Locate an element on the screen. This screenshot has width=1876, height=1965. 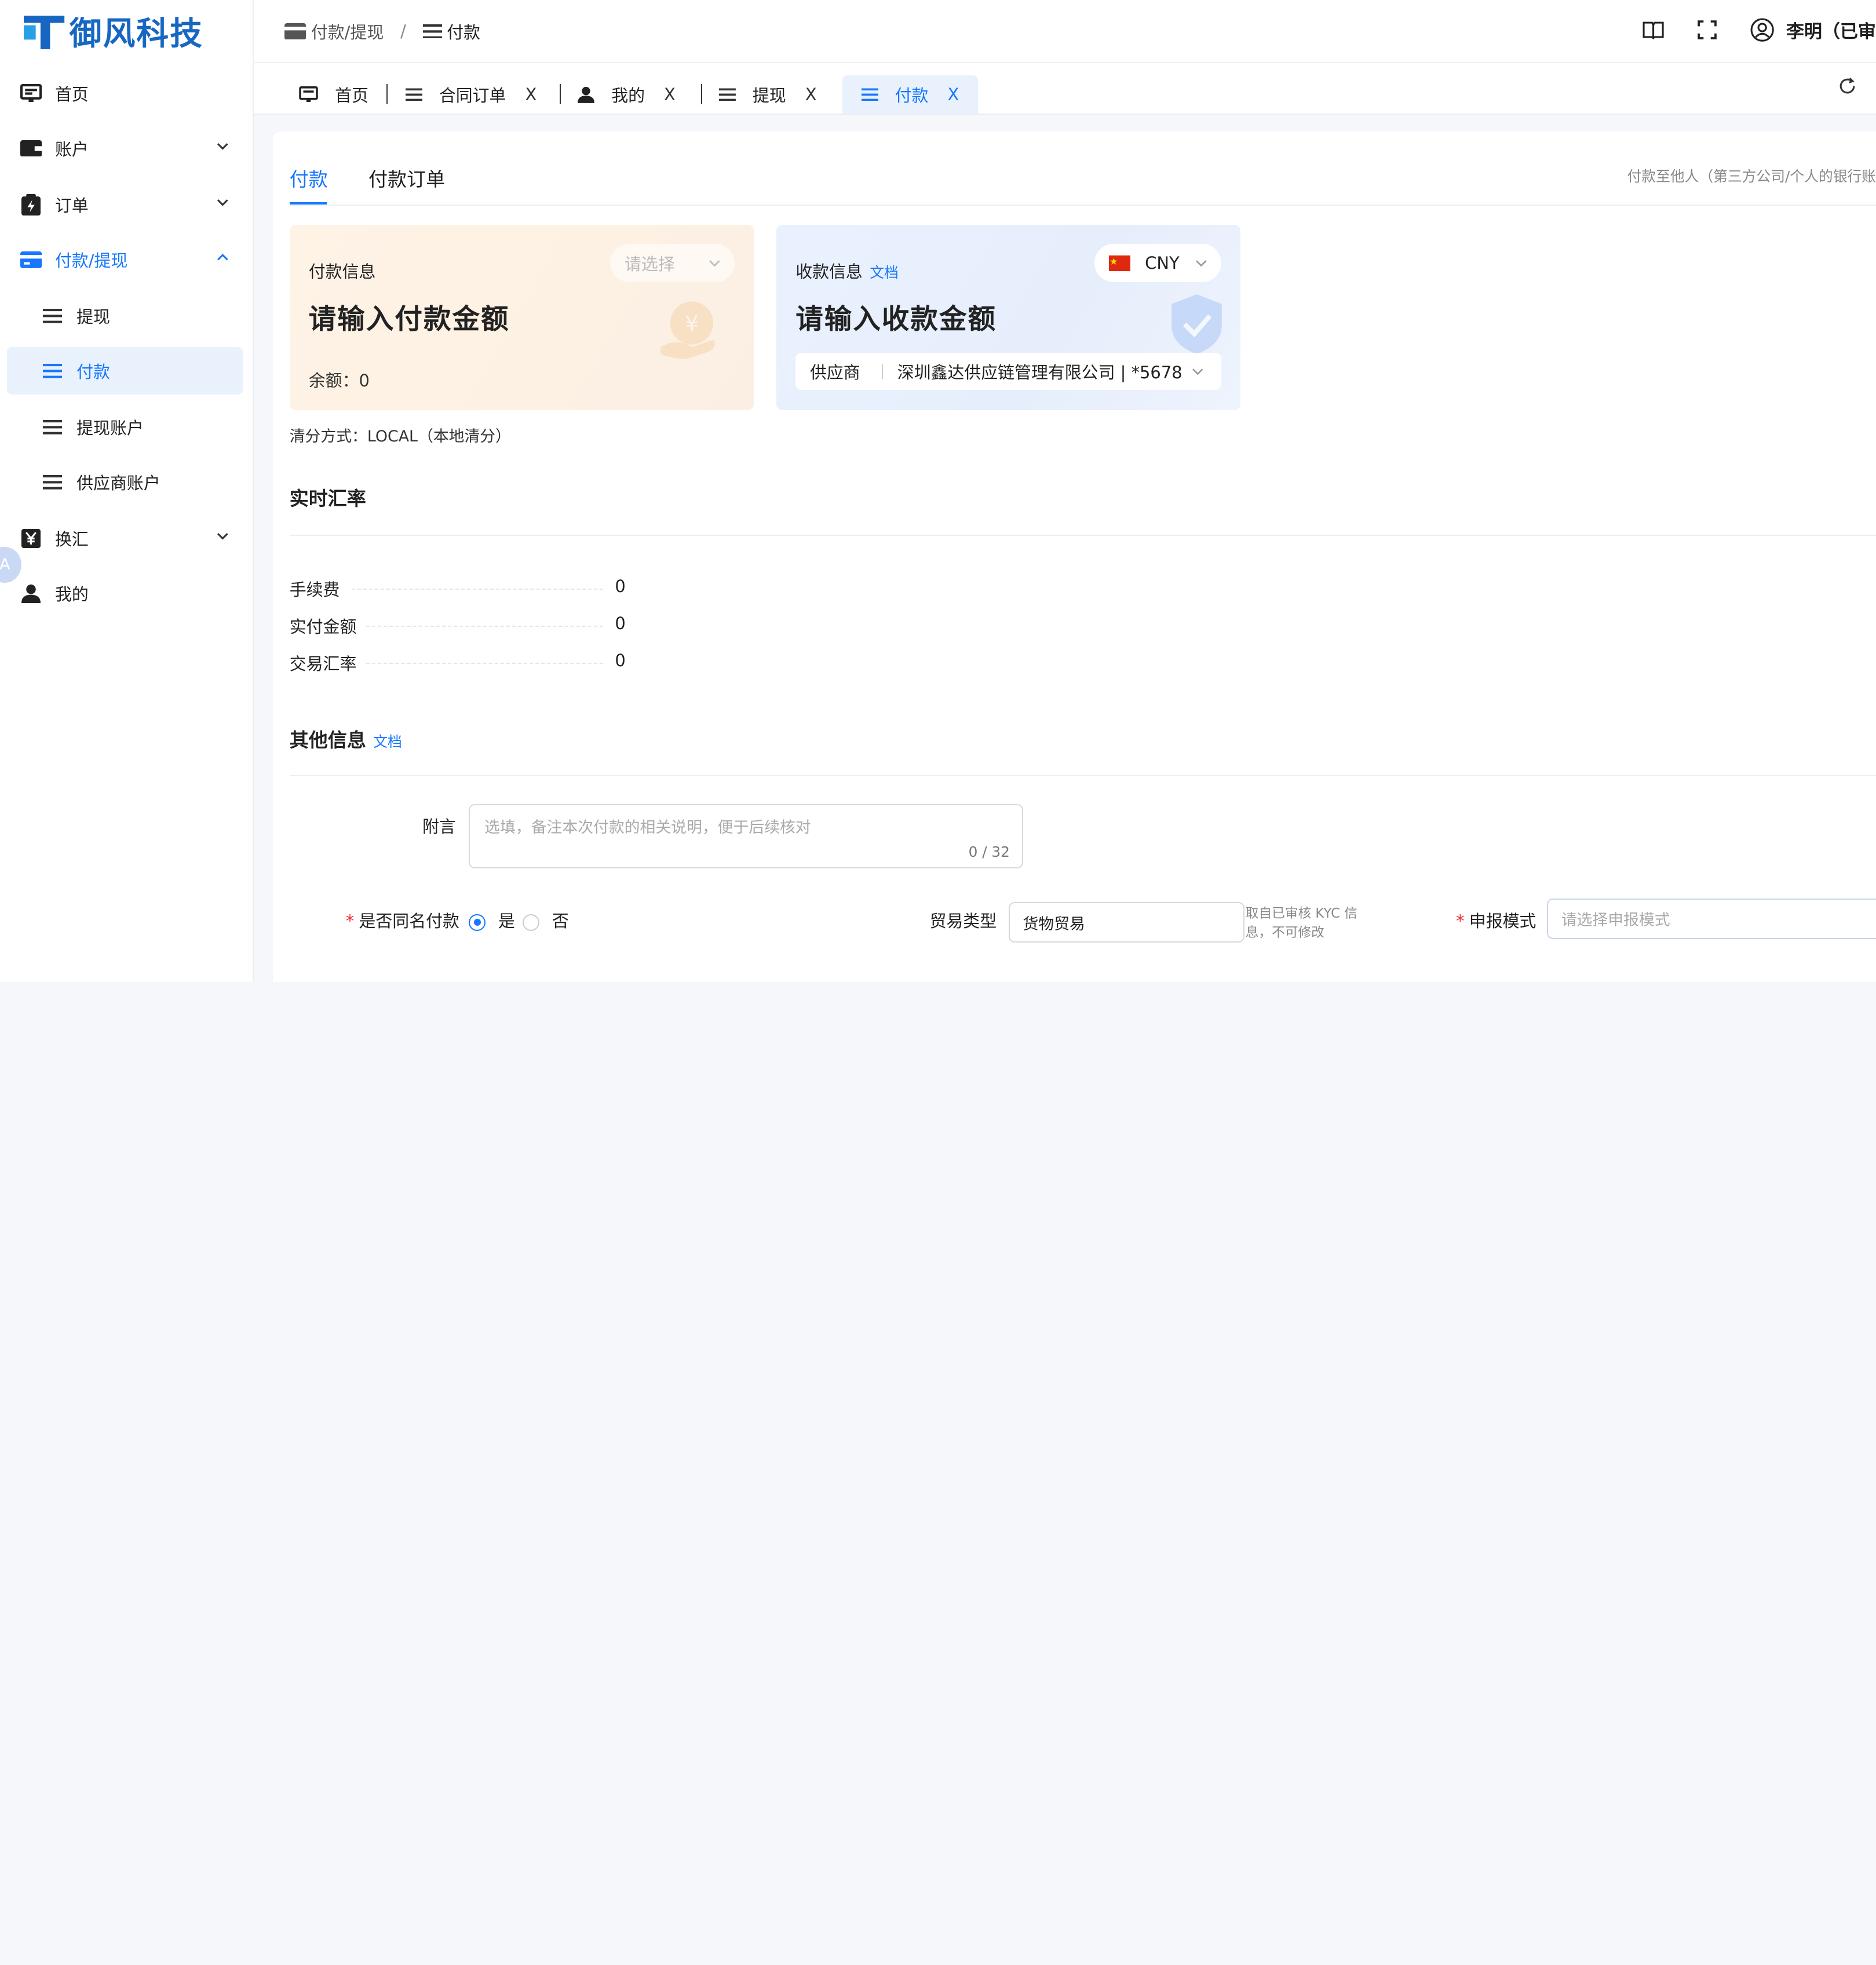
sidebar-item-label: 提现账户 is located at coordinates (110, 428).